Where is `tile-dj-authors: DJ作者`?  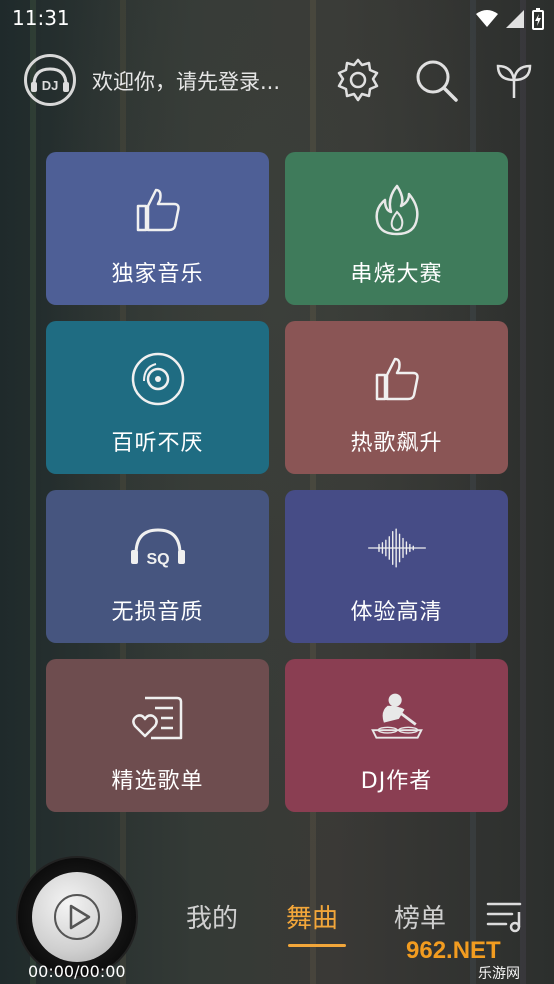
tile-dj-authors: DJ作者 is located at coordinates (396, 735).